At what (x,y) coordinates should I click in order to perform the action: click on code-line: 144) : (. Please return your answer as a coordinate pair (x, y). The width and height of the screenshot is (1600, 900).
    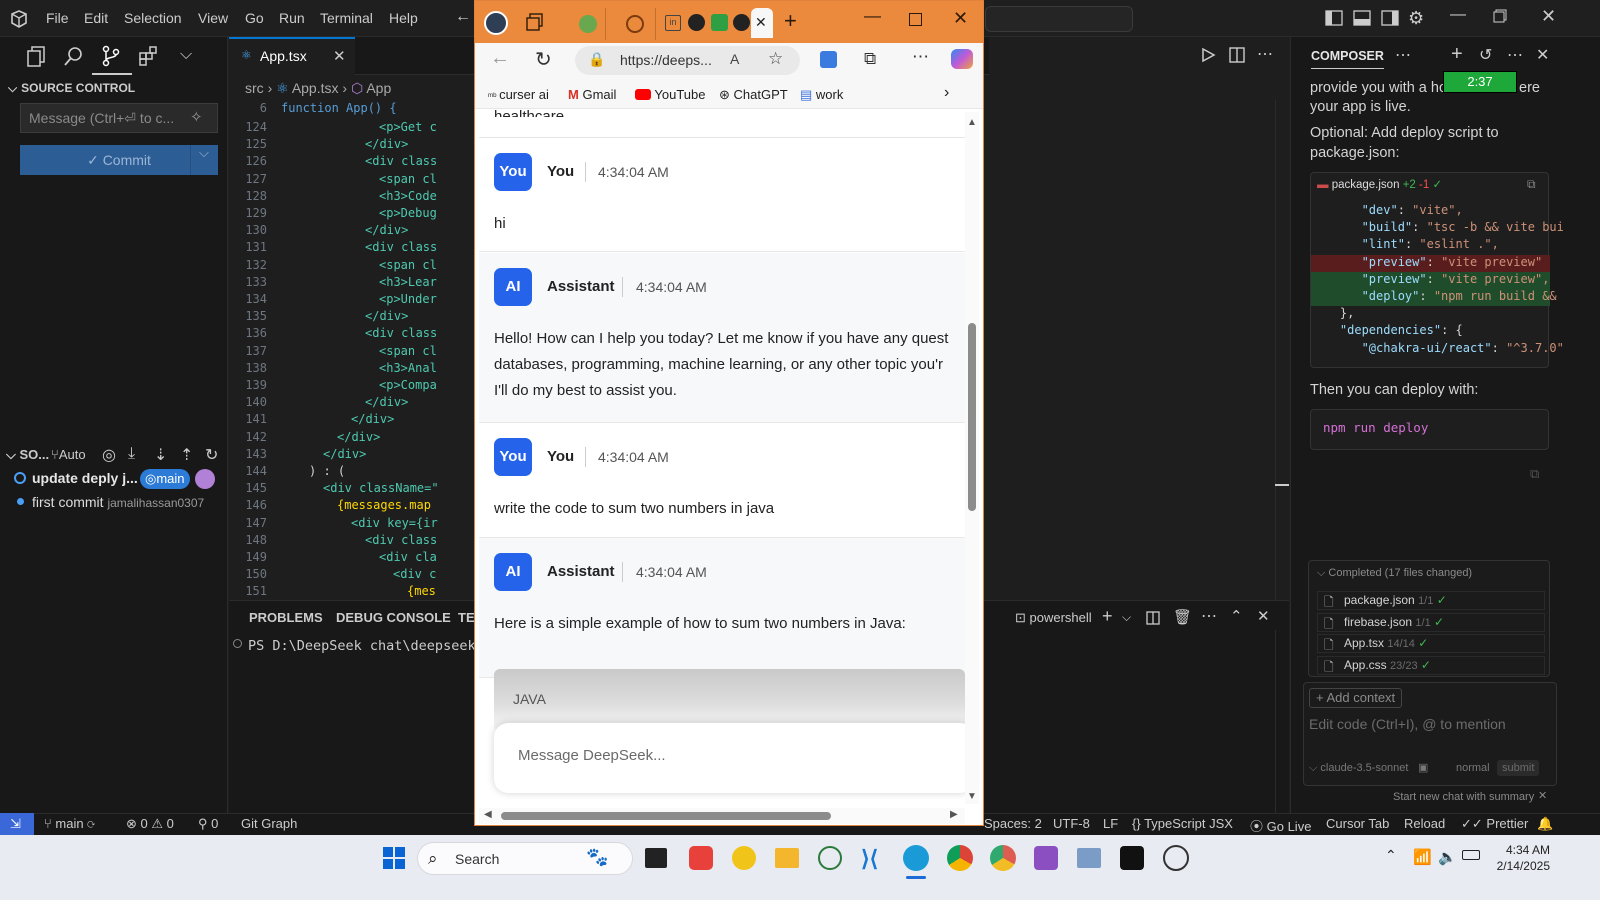
    Looking at the image, I should click on (354, 471).